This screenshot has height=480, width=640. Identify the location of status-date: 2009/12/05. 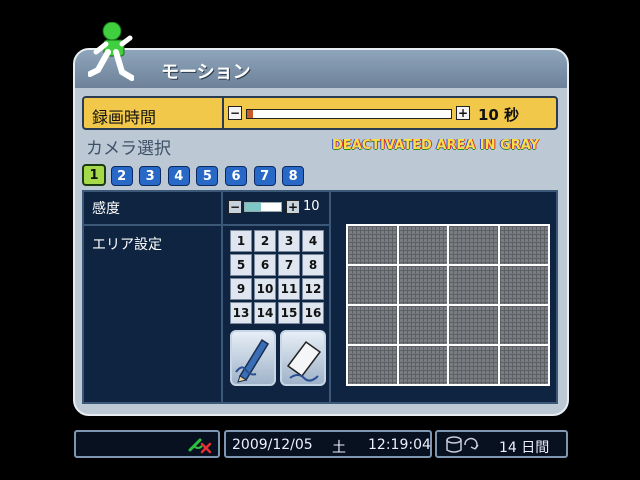
(272, 445).